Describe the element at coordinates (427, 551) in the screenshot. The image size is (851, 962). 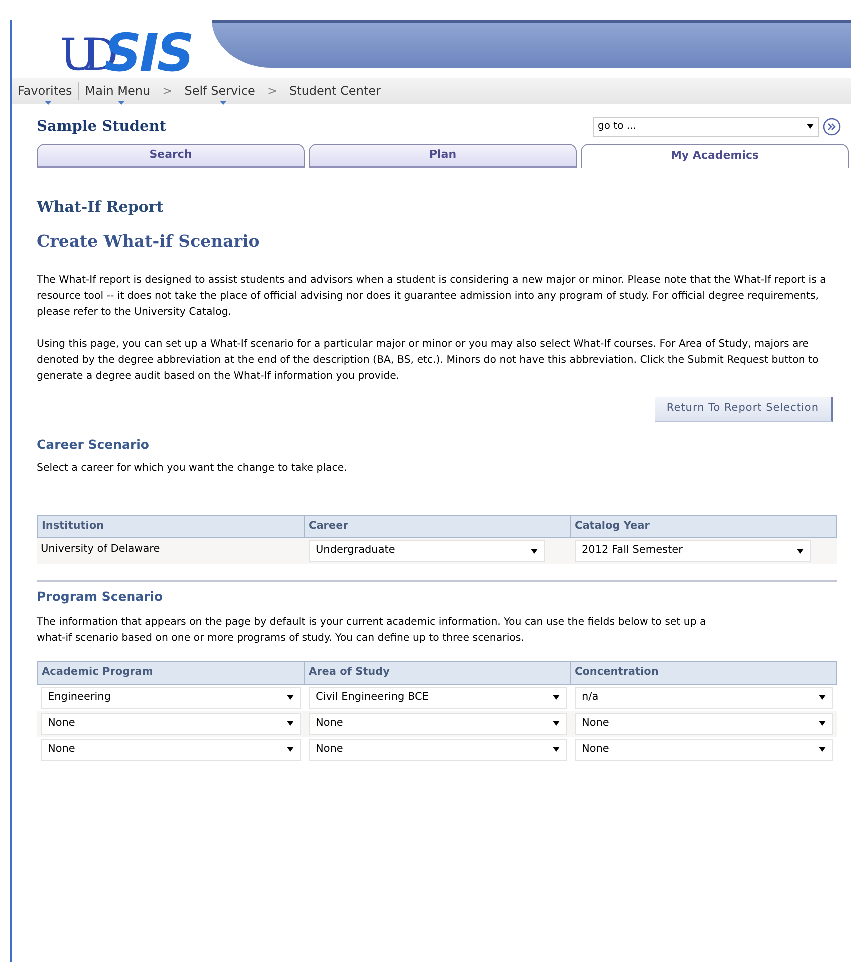
I see `dropdown: Undergraduate` at that location.